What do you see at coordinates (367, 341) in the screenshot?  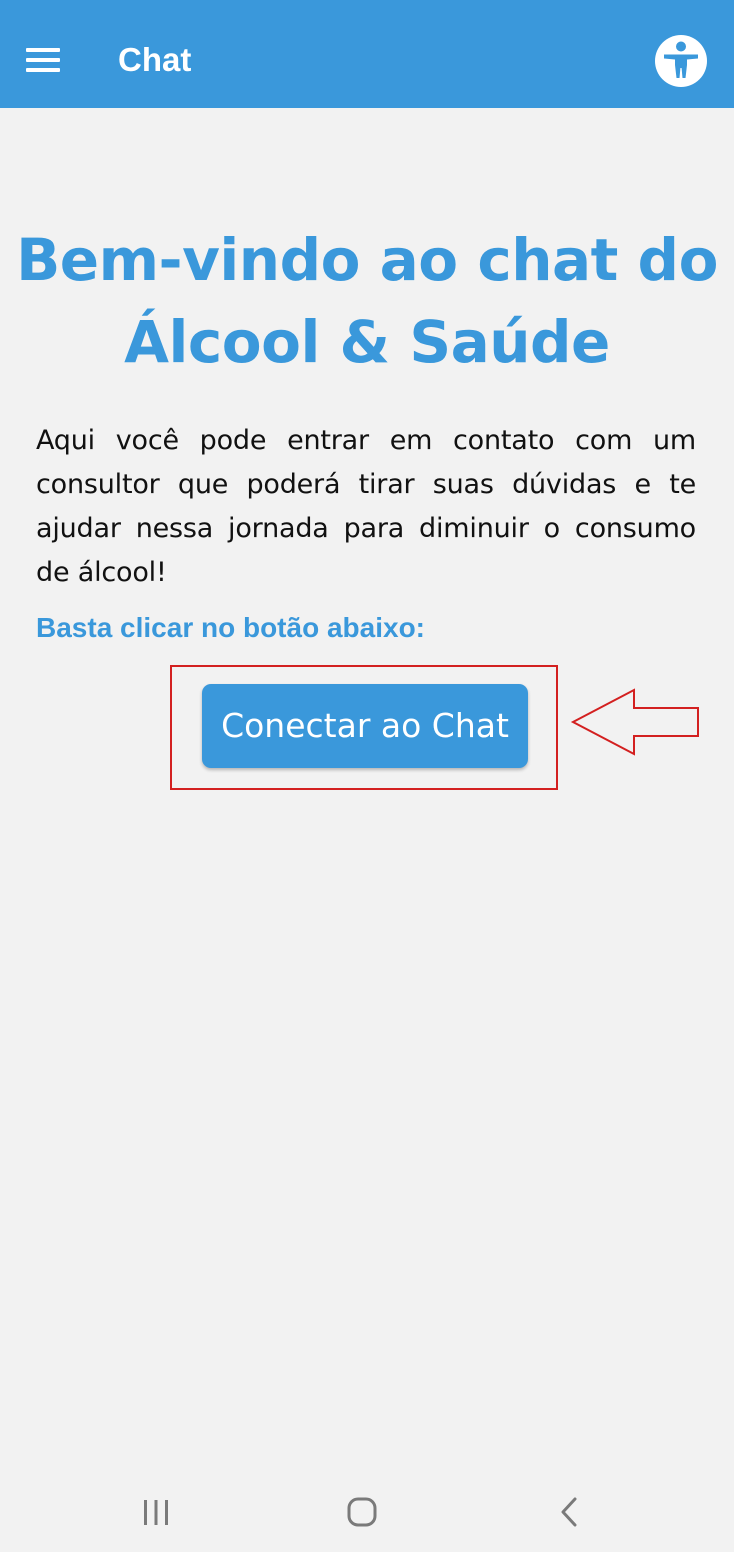 I see `welcome-heading-line2: Álcool & Saúde` at bounding box center [367, 341].